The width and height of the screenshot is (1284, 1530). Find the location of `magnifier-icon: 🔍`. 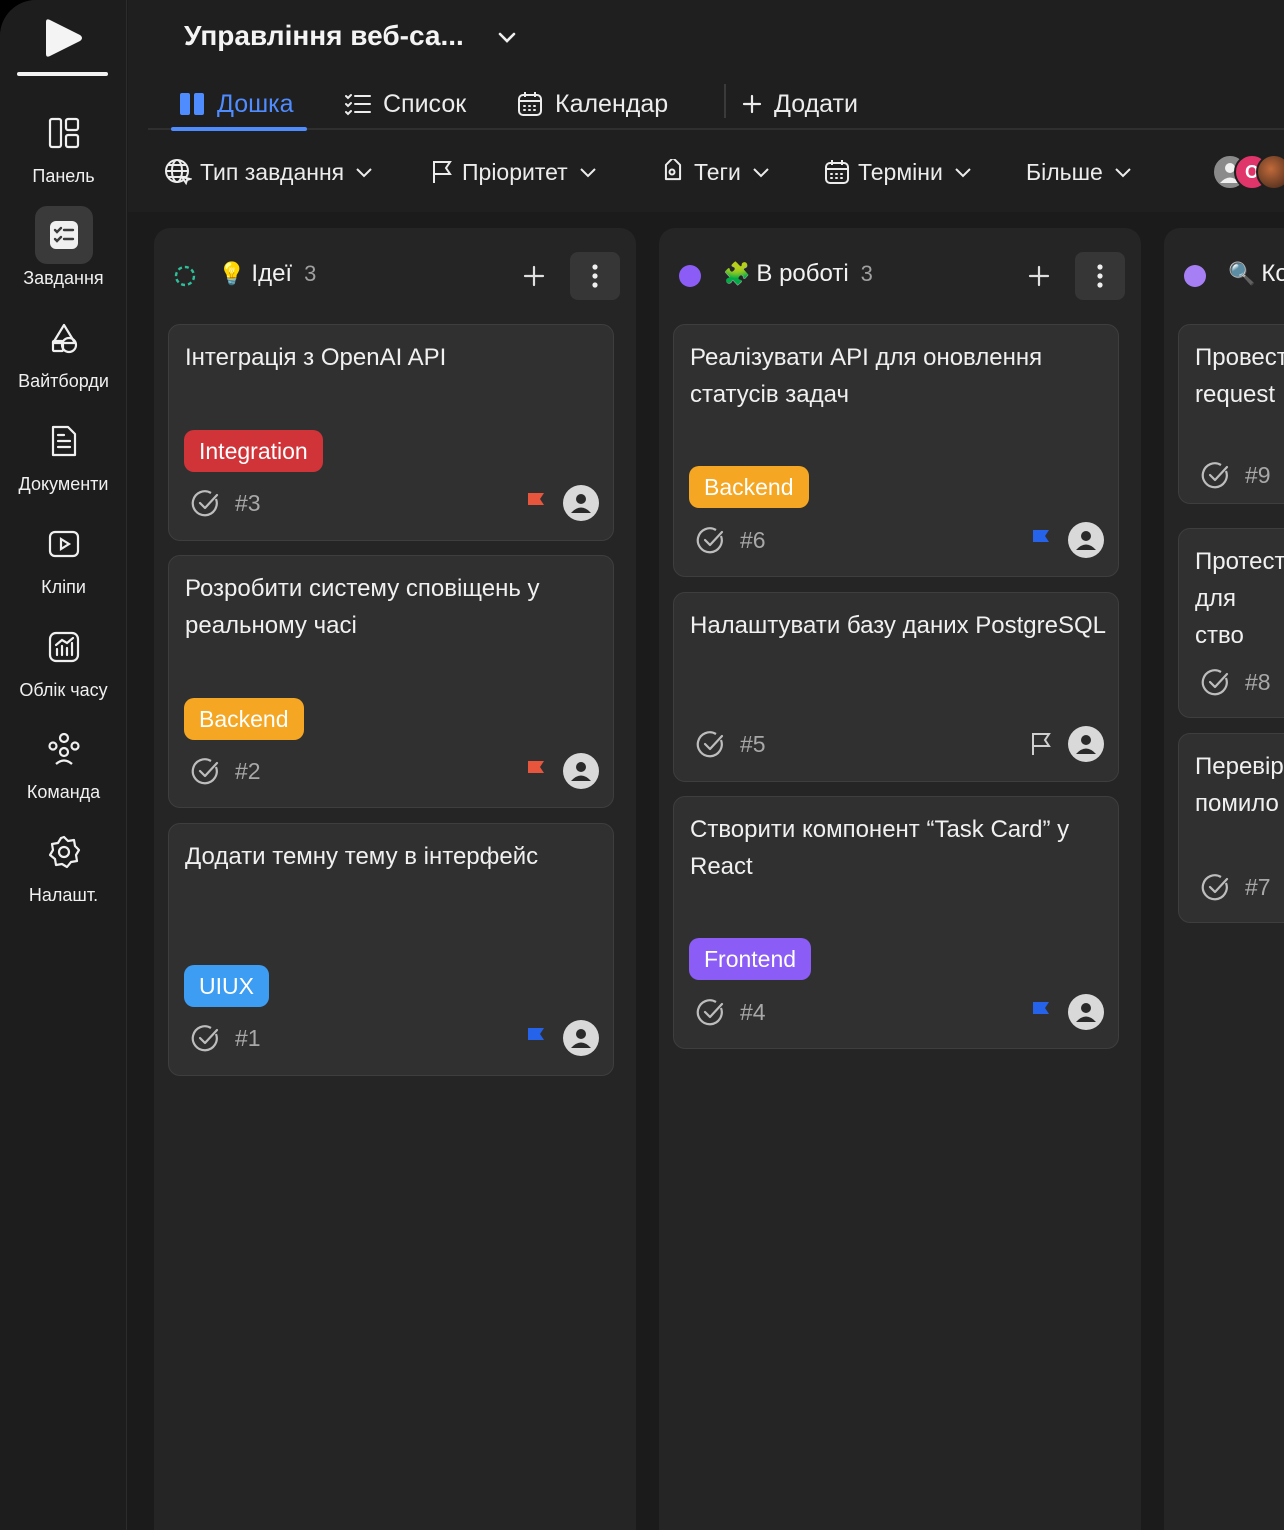

magnifier-icon: 🔍 is located at coordinates (1242, 273).